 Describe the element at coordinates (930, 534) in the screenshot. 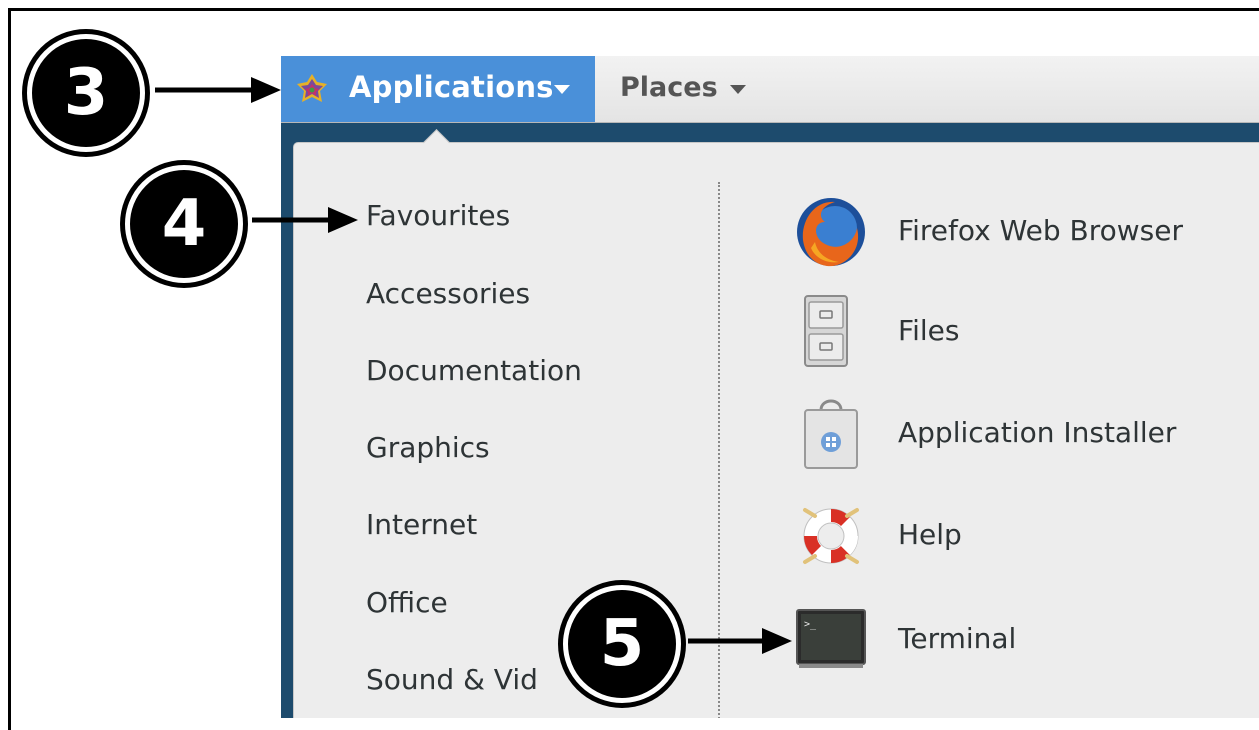

I see `app-label-help: Help` at that location.